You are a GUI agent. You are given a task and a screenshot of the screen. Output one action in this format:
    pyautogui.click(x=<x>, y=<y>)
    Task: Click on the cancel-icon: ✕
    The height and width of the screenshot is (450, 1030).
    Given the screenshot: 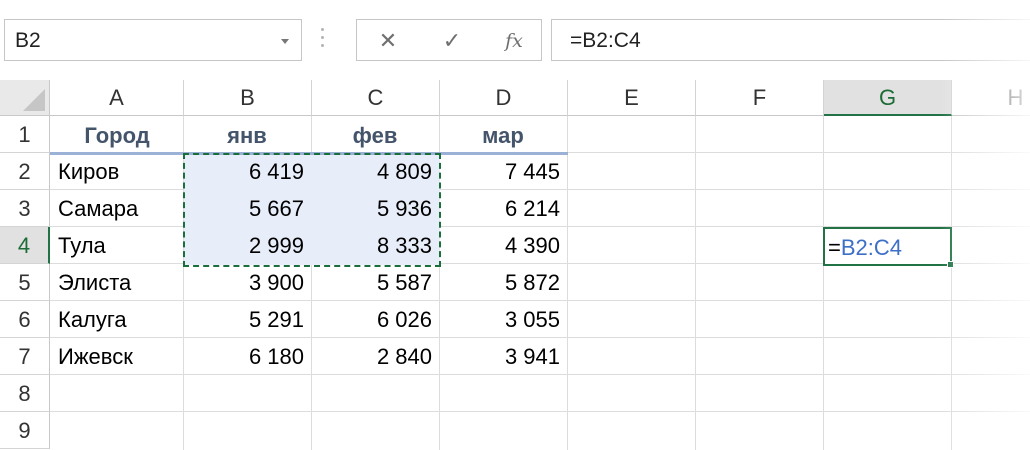 What is the action you would take?
    pyautogui.click(x=388, y=41)
    